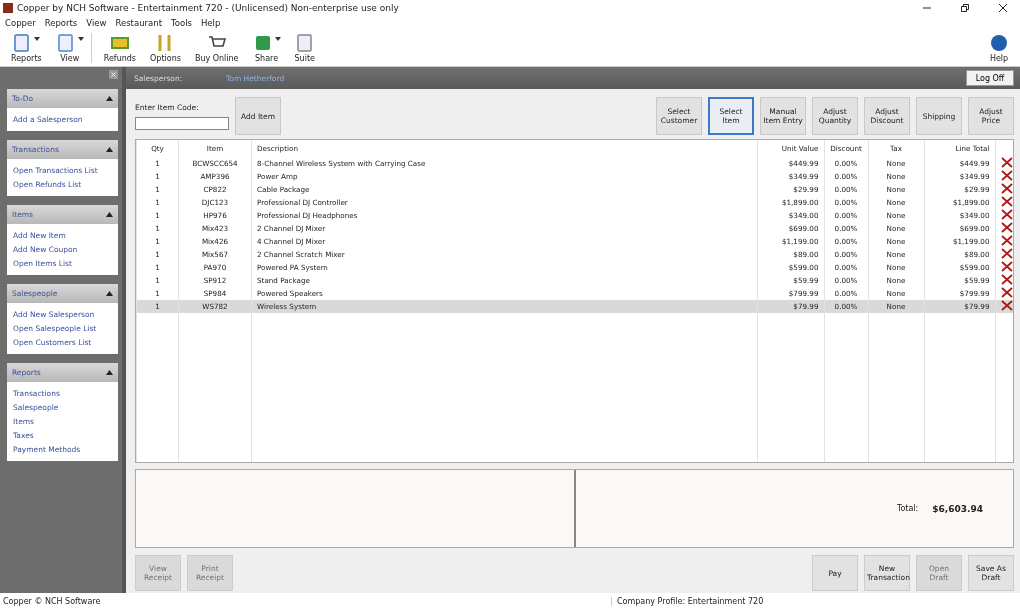 The image size is (1020, 609). I want to click on menu-item: Help, so click(210, 23).